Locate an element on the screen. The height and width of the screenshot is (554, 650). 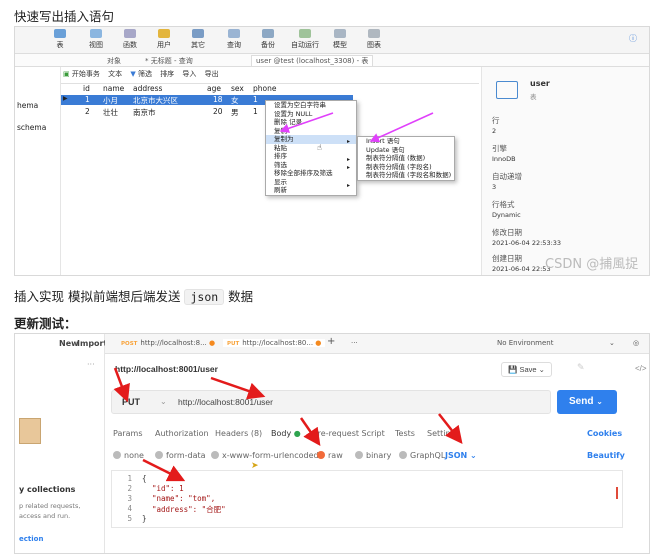
request-tab-active: PUT http://localhost:80... ● is located at coordinates (274, 343).